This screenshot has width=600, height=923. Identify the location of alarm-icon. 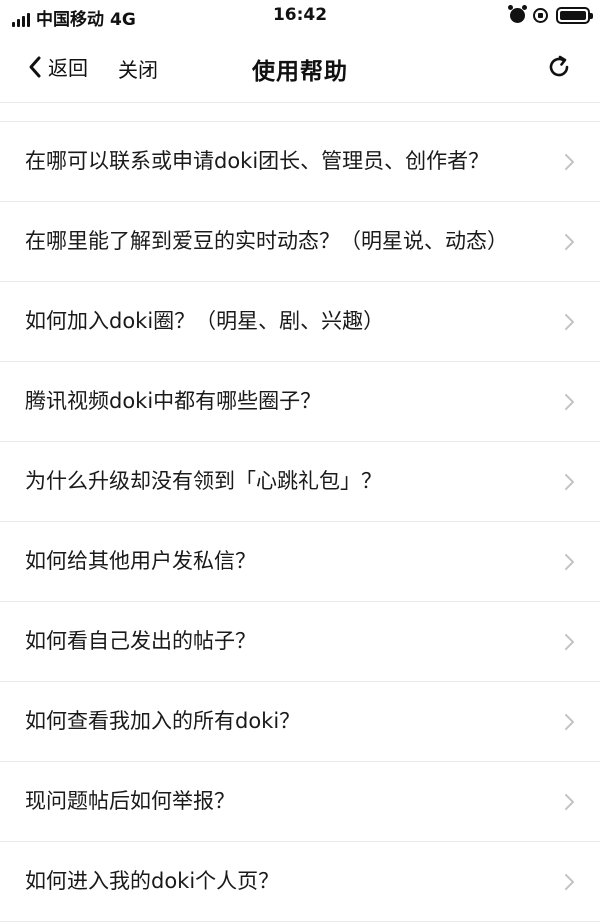
(517, 14).